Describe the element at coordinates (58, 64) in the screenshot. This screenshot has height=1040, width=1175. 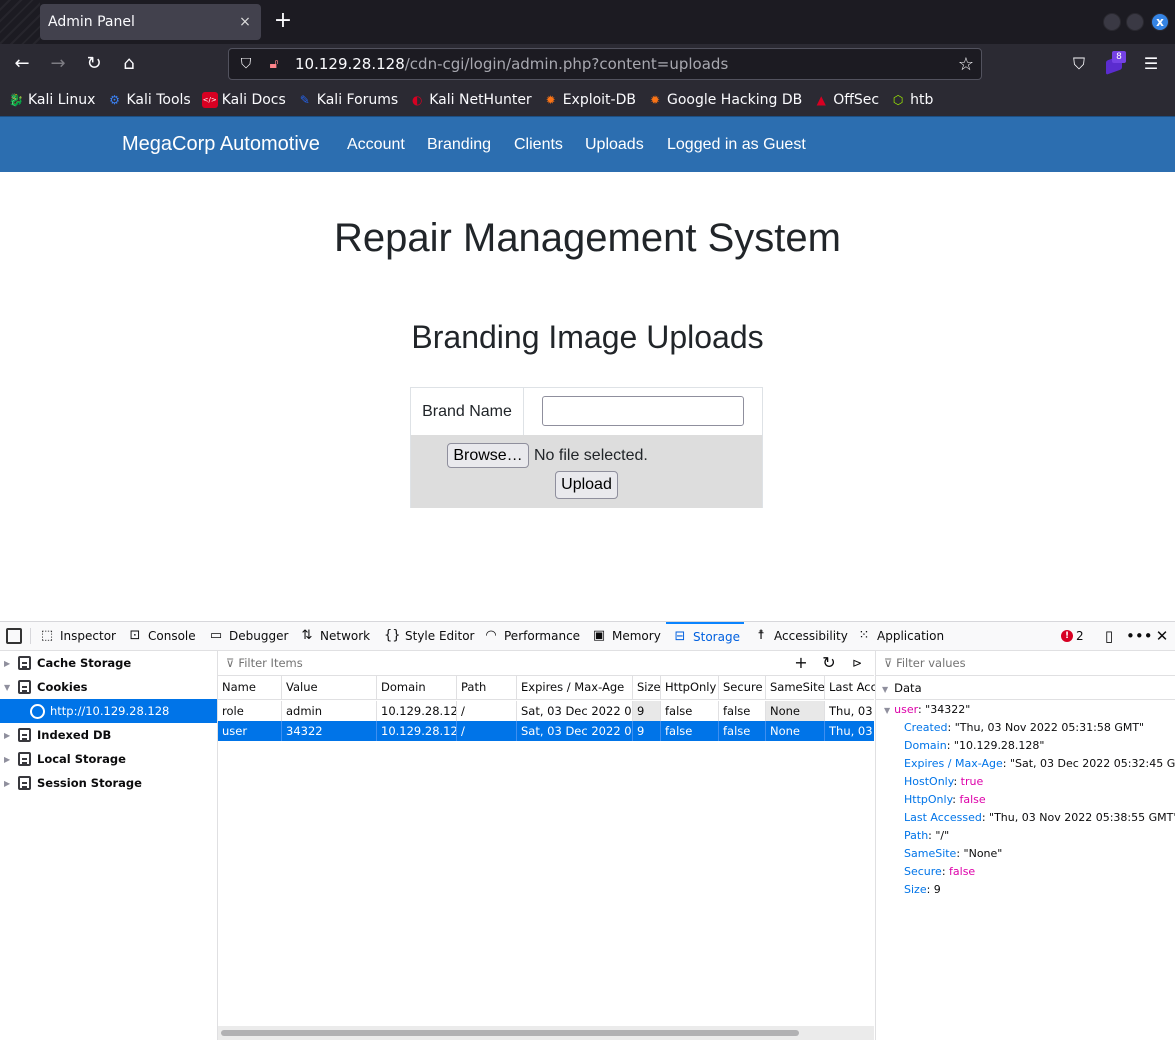
I see `forward-button: →` at that location.